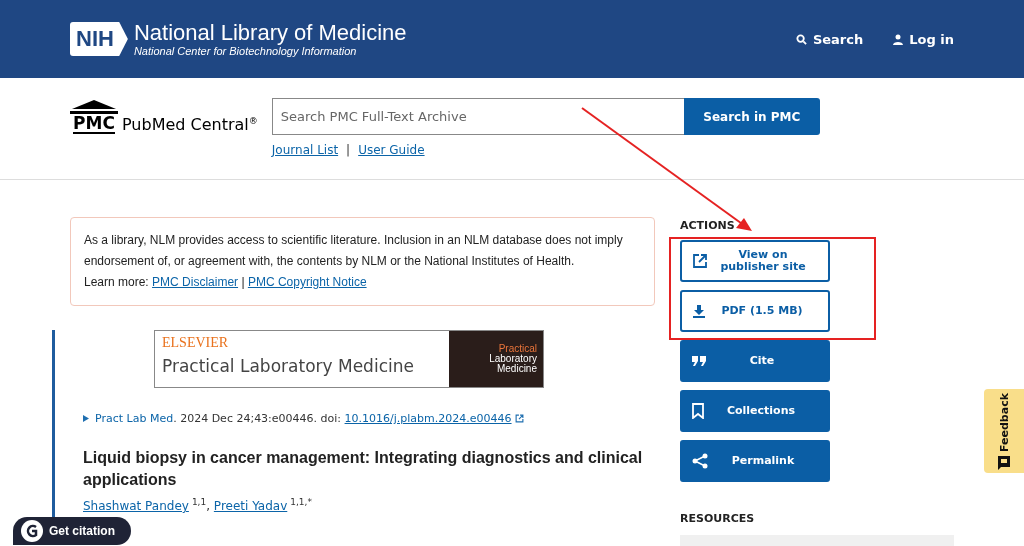  What do you see at coordinates (699, 311) in the screenshot?
I see `download-icon` at bounding box center [699, 311].